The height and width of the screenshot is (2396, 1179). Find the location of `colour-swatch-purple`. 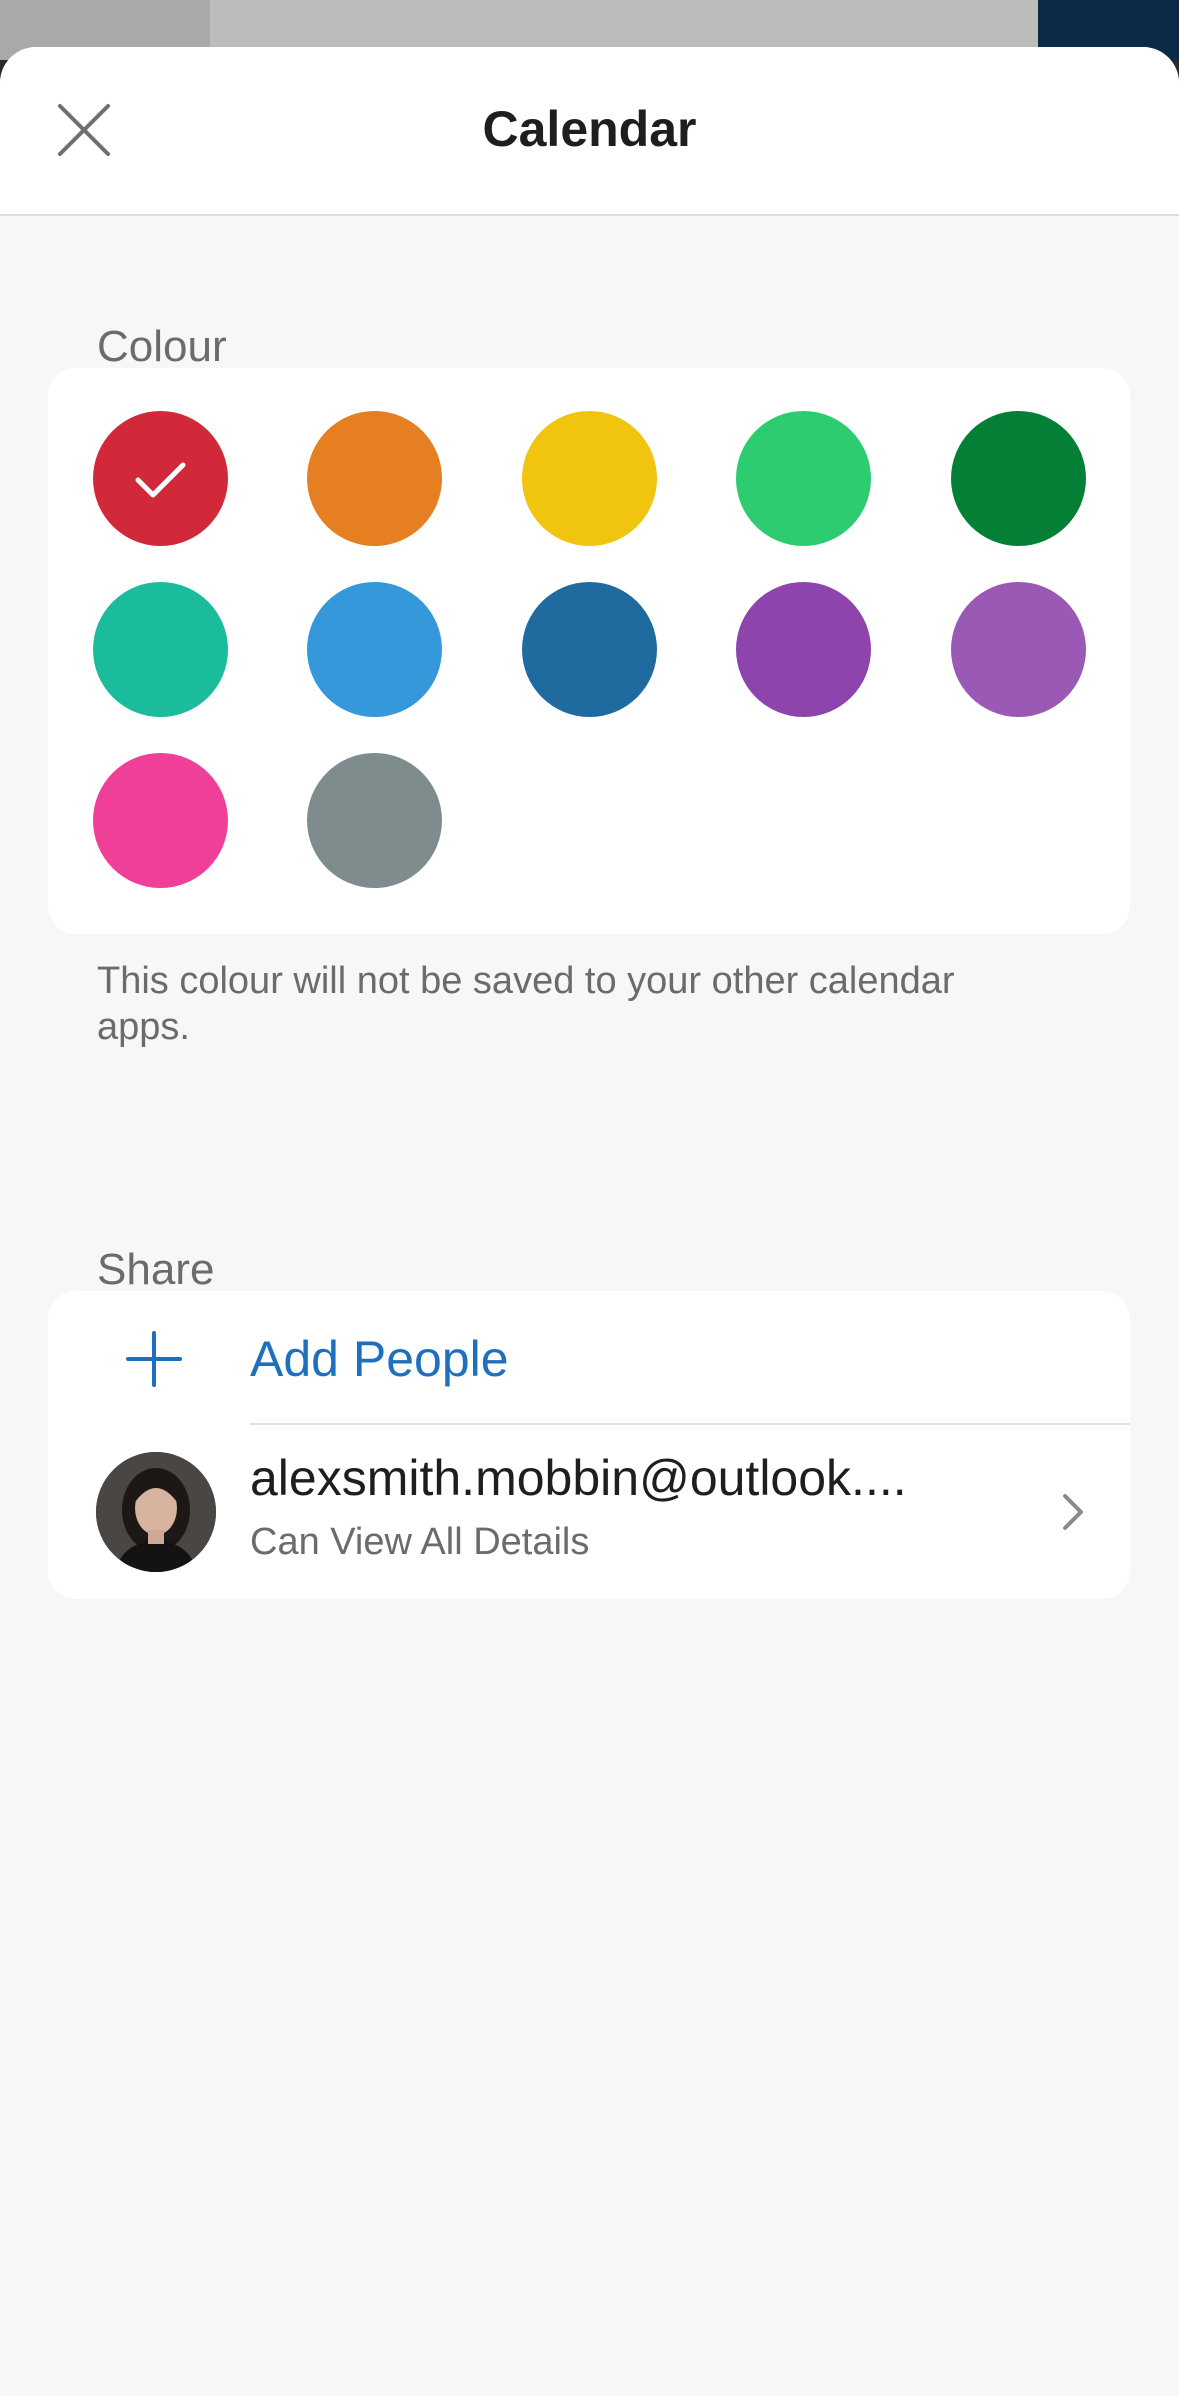

colour-swatch-purple is located at coordinates (803, 649).